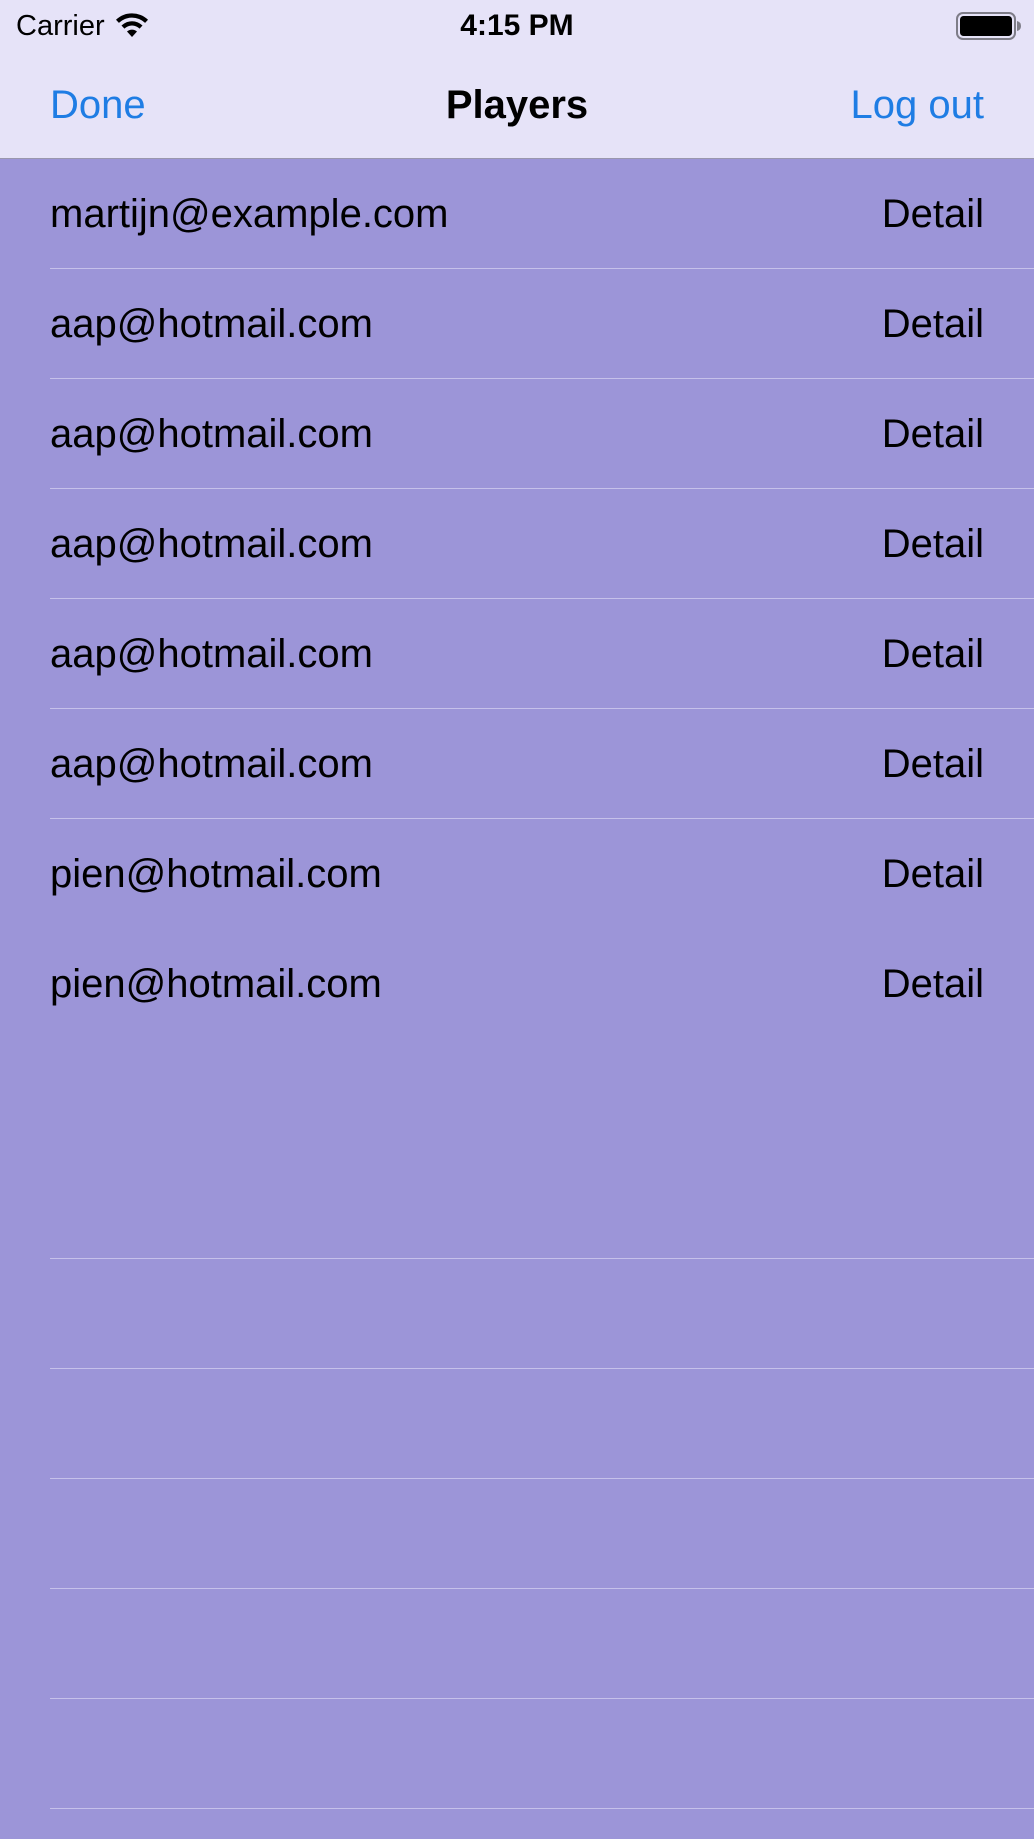 The width and height of the screenshot is (1034, 1839). Describe the element at coordinates (517, 214) in the screenshot. I see `table-row: martijn@example.com Detail` at that location.